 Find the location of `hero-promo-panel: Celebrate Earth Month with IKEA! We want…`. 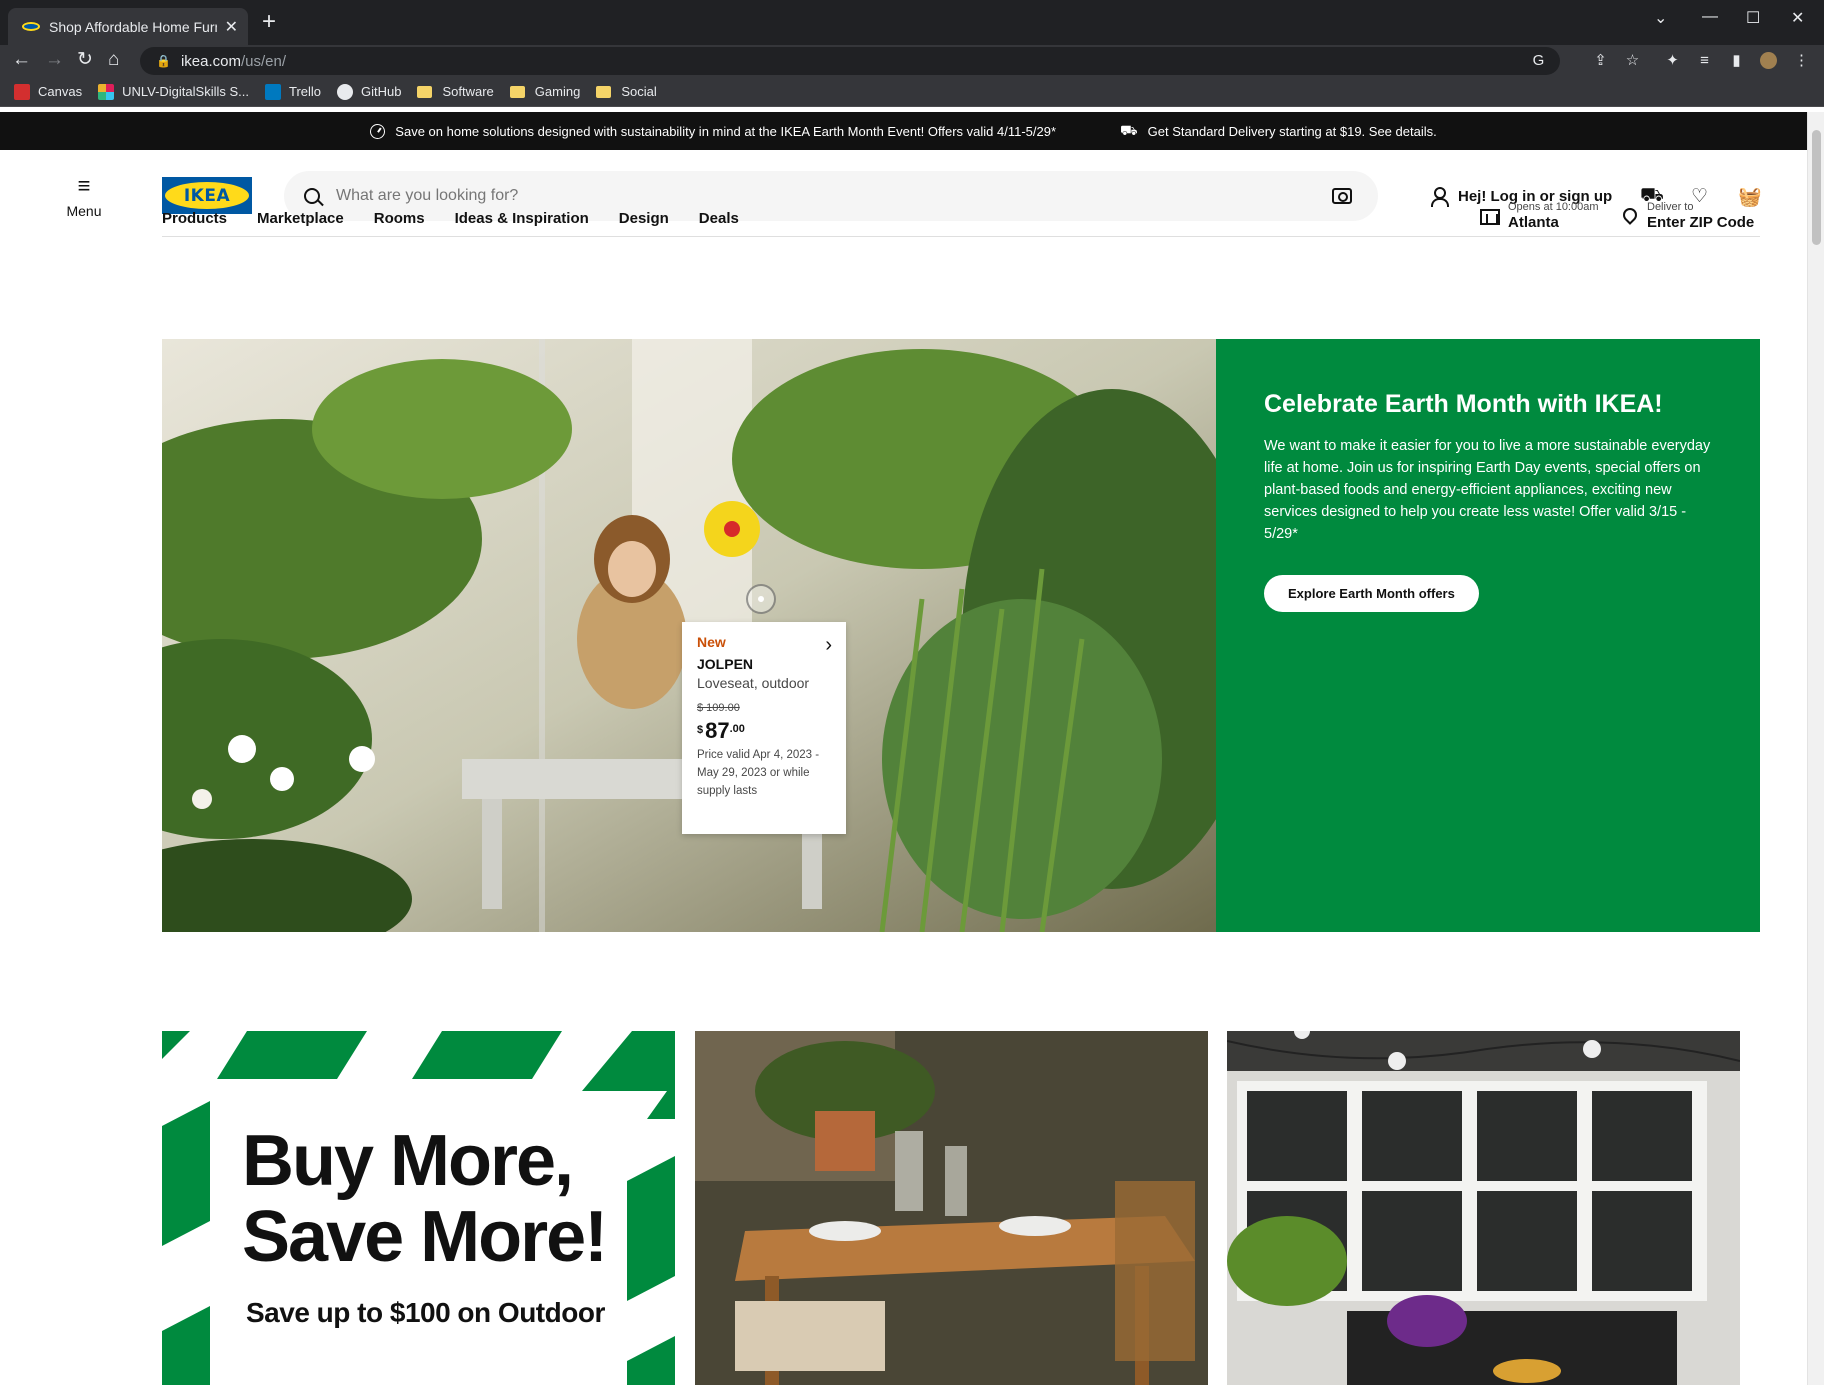

hero-promo-panel: Celebrate Earth Month with IKEA! We want… is located at coordinates (1488, 635).